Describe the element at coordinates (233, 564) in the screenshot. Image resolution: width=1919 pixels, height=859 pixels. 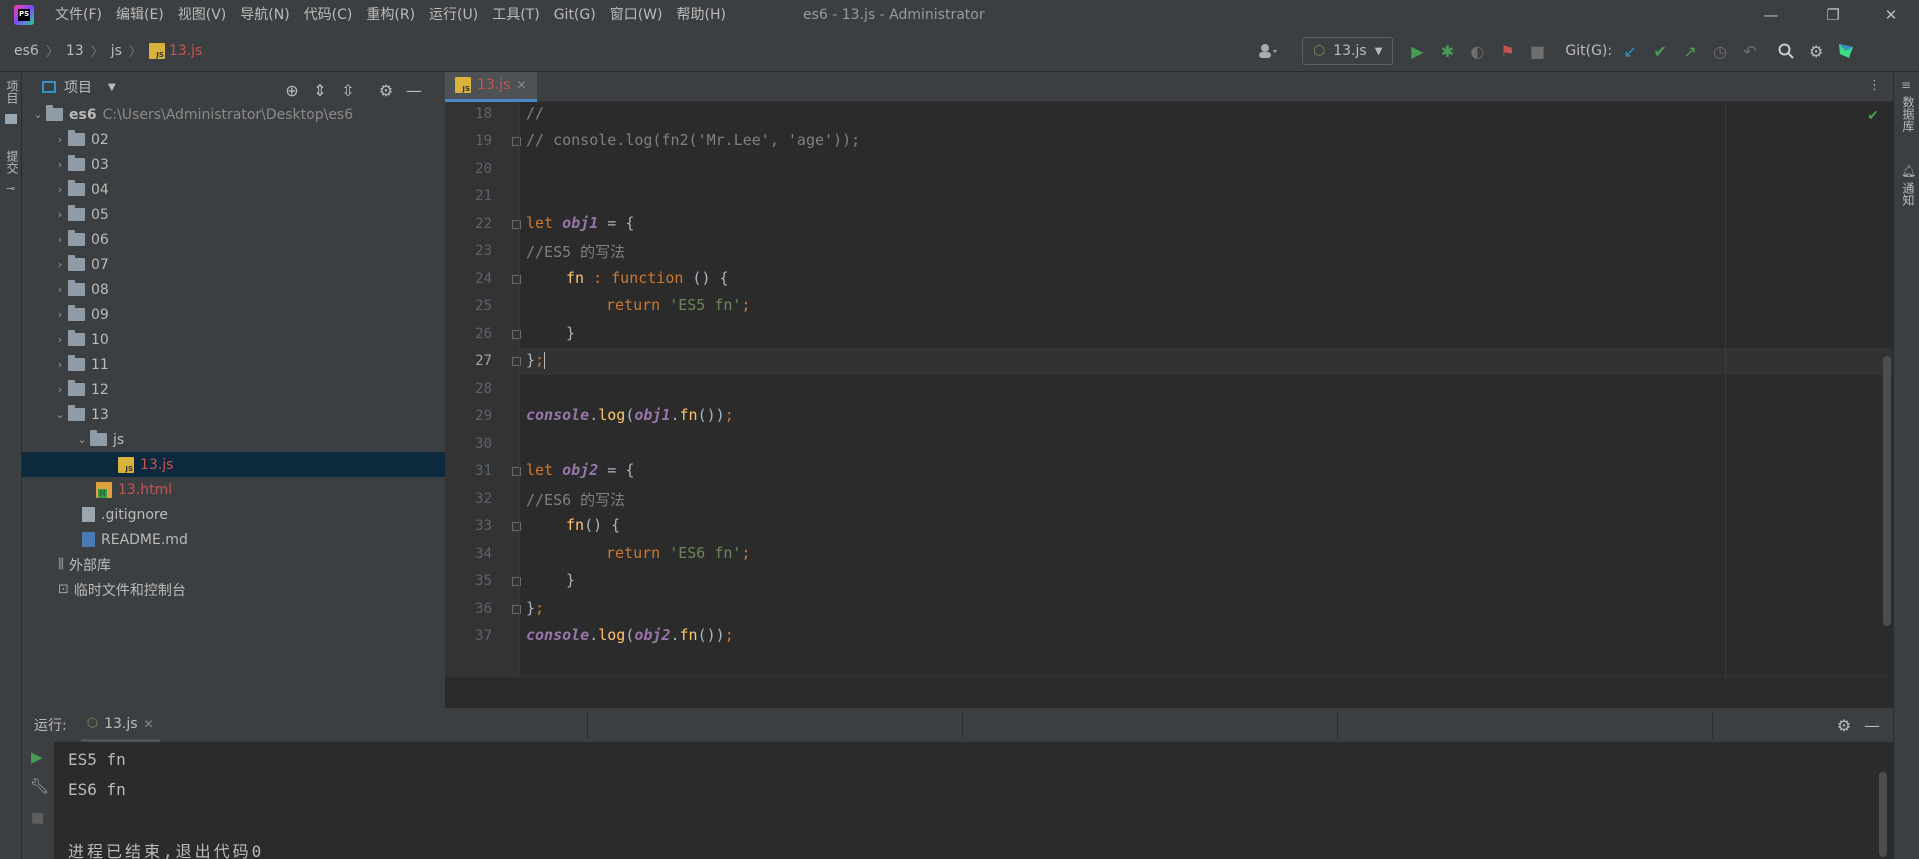
I see `tree-external-libraries: ⫼ 外部库` at that location.